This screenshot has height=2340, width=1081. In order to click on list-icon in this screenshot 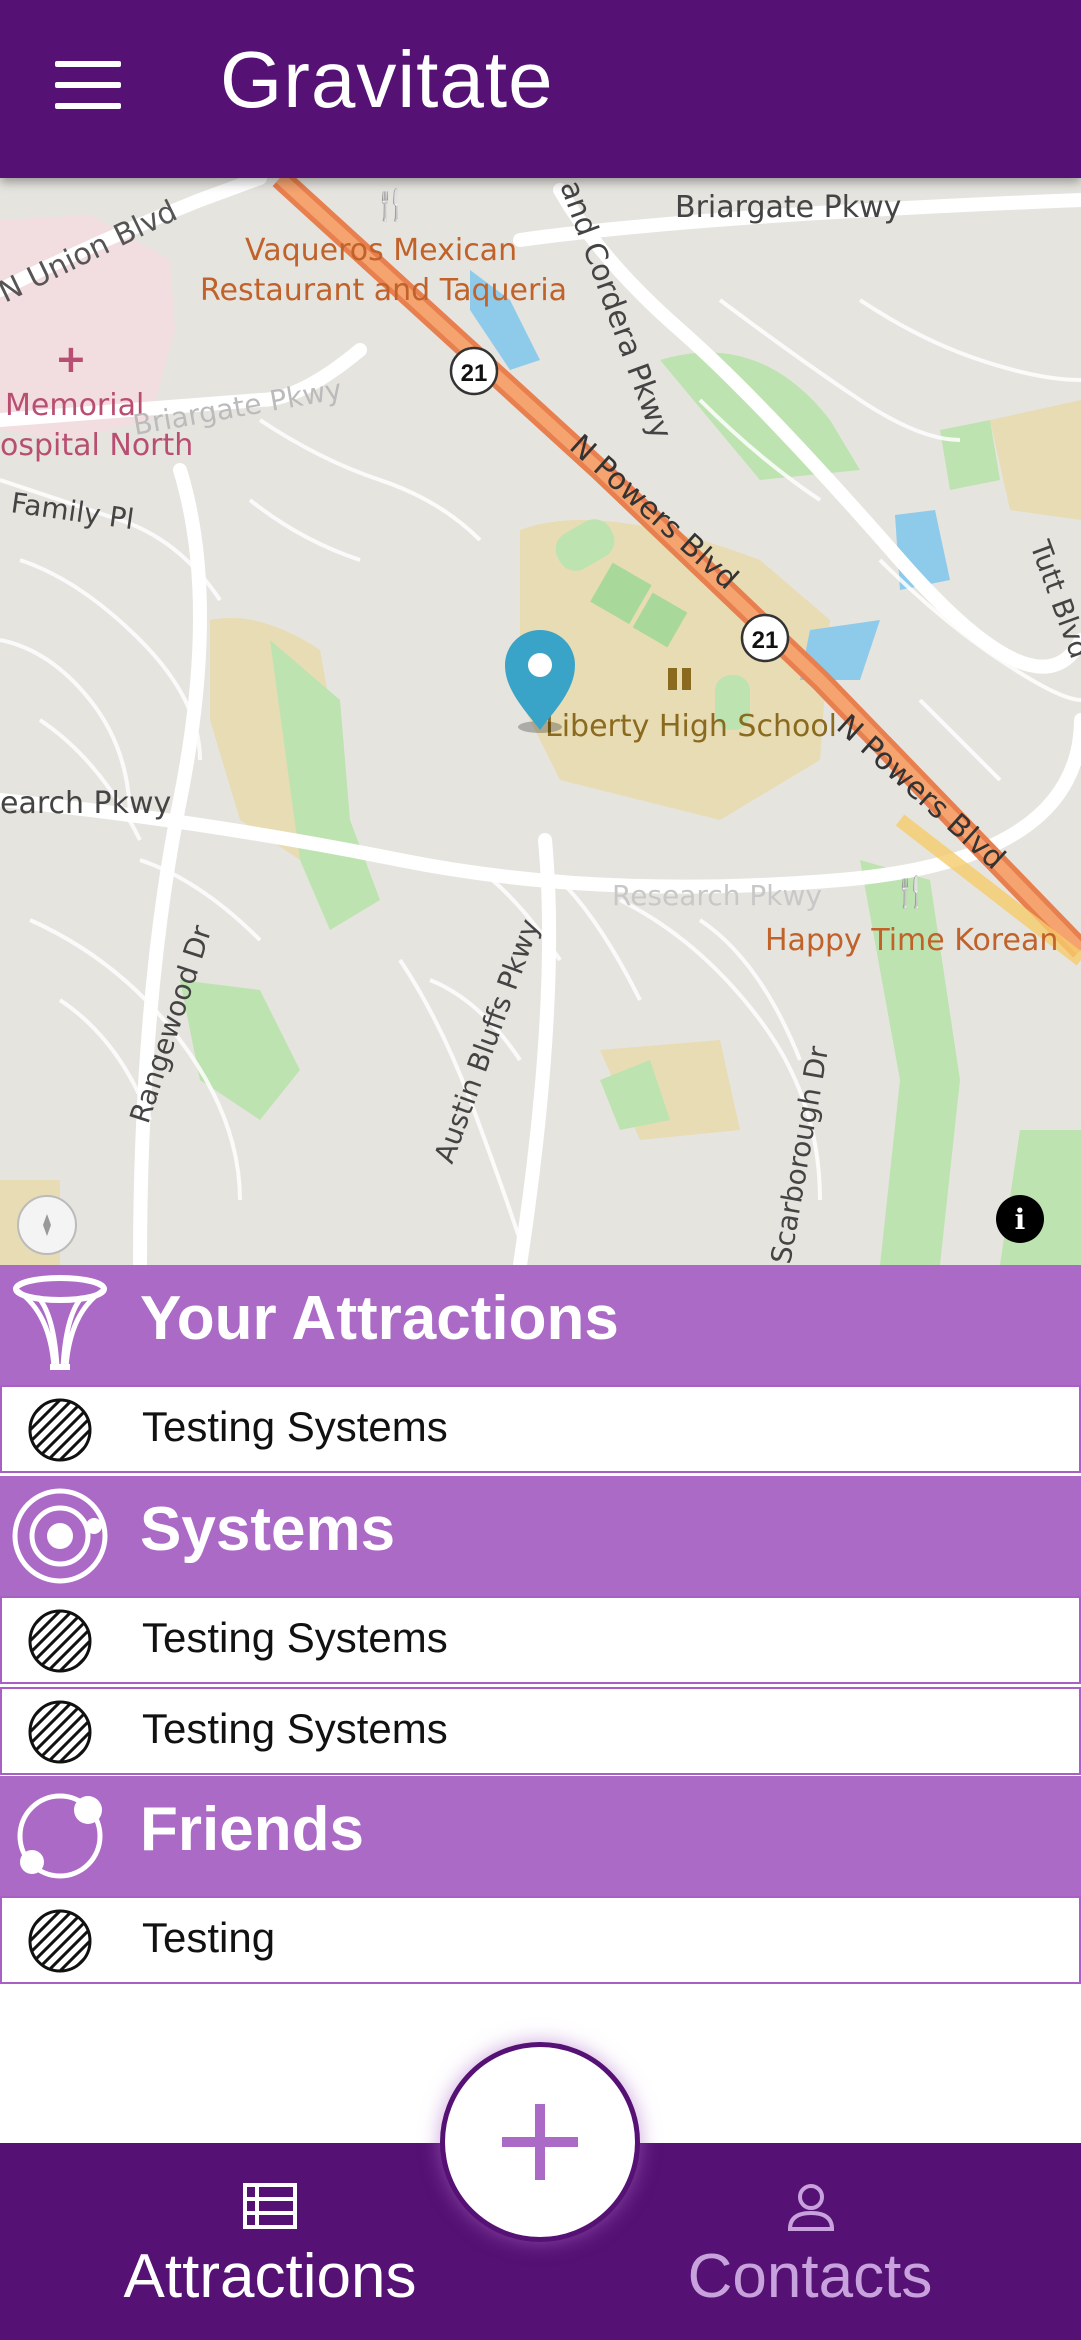, I will do `click(270, 2206)`.